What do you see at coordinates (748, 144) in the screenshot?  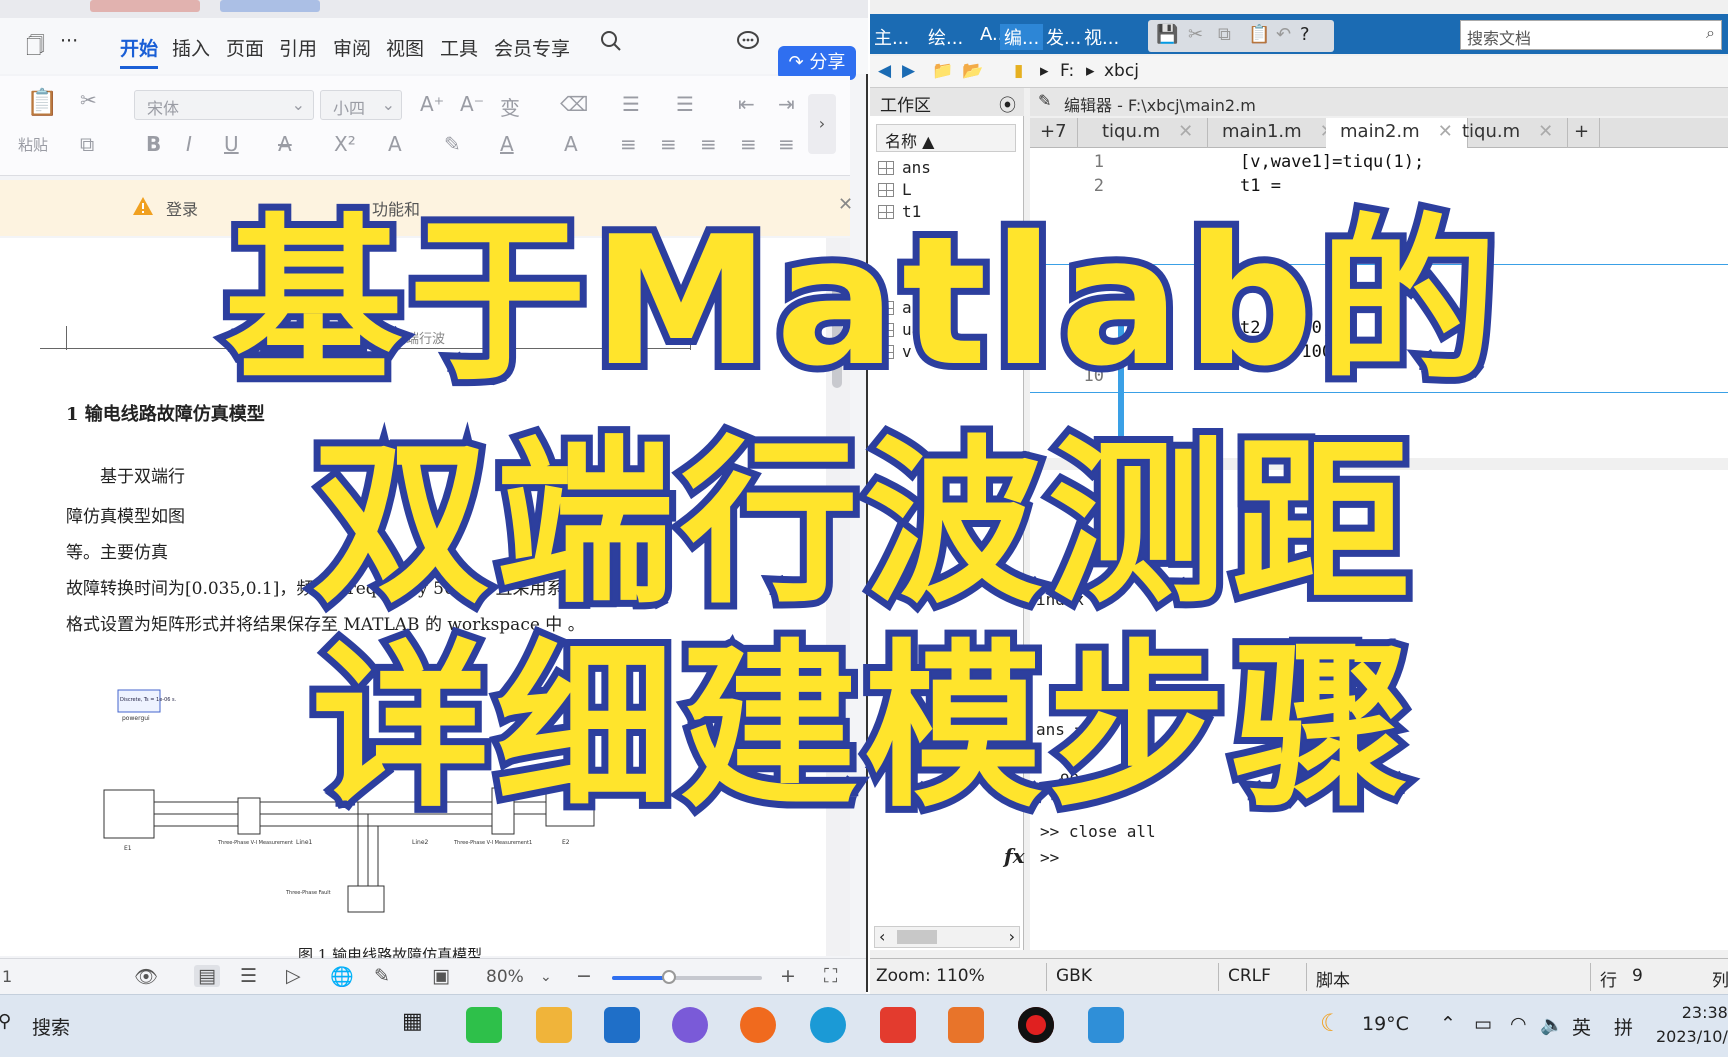 I see `justify-icon: ≡` at bounding box center [748, 144].